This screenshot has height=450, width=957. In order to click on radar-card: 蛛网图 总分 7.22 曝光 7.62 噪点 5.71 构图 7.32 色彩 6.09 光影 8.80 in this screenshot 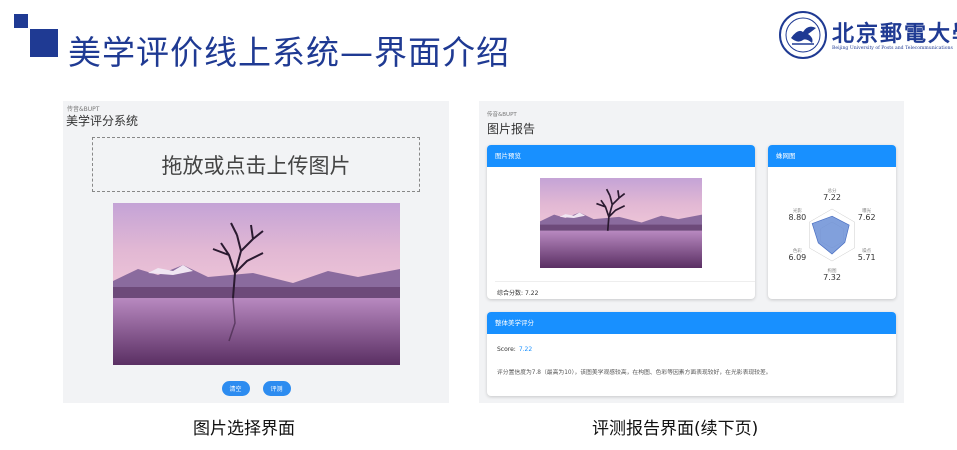, I will do `click(832, 222)`.